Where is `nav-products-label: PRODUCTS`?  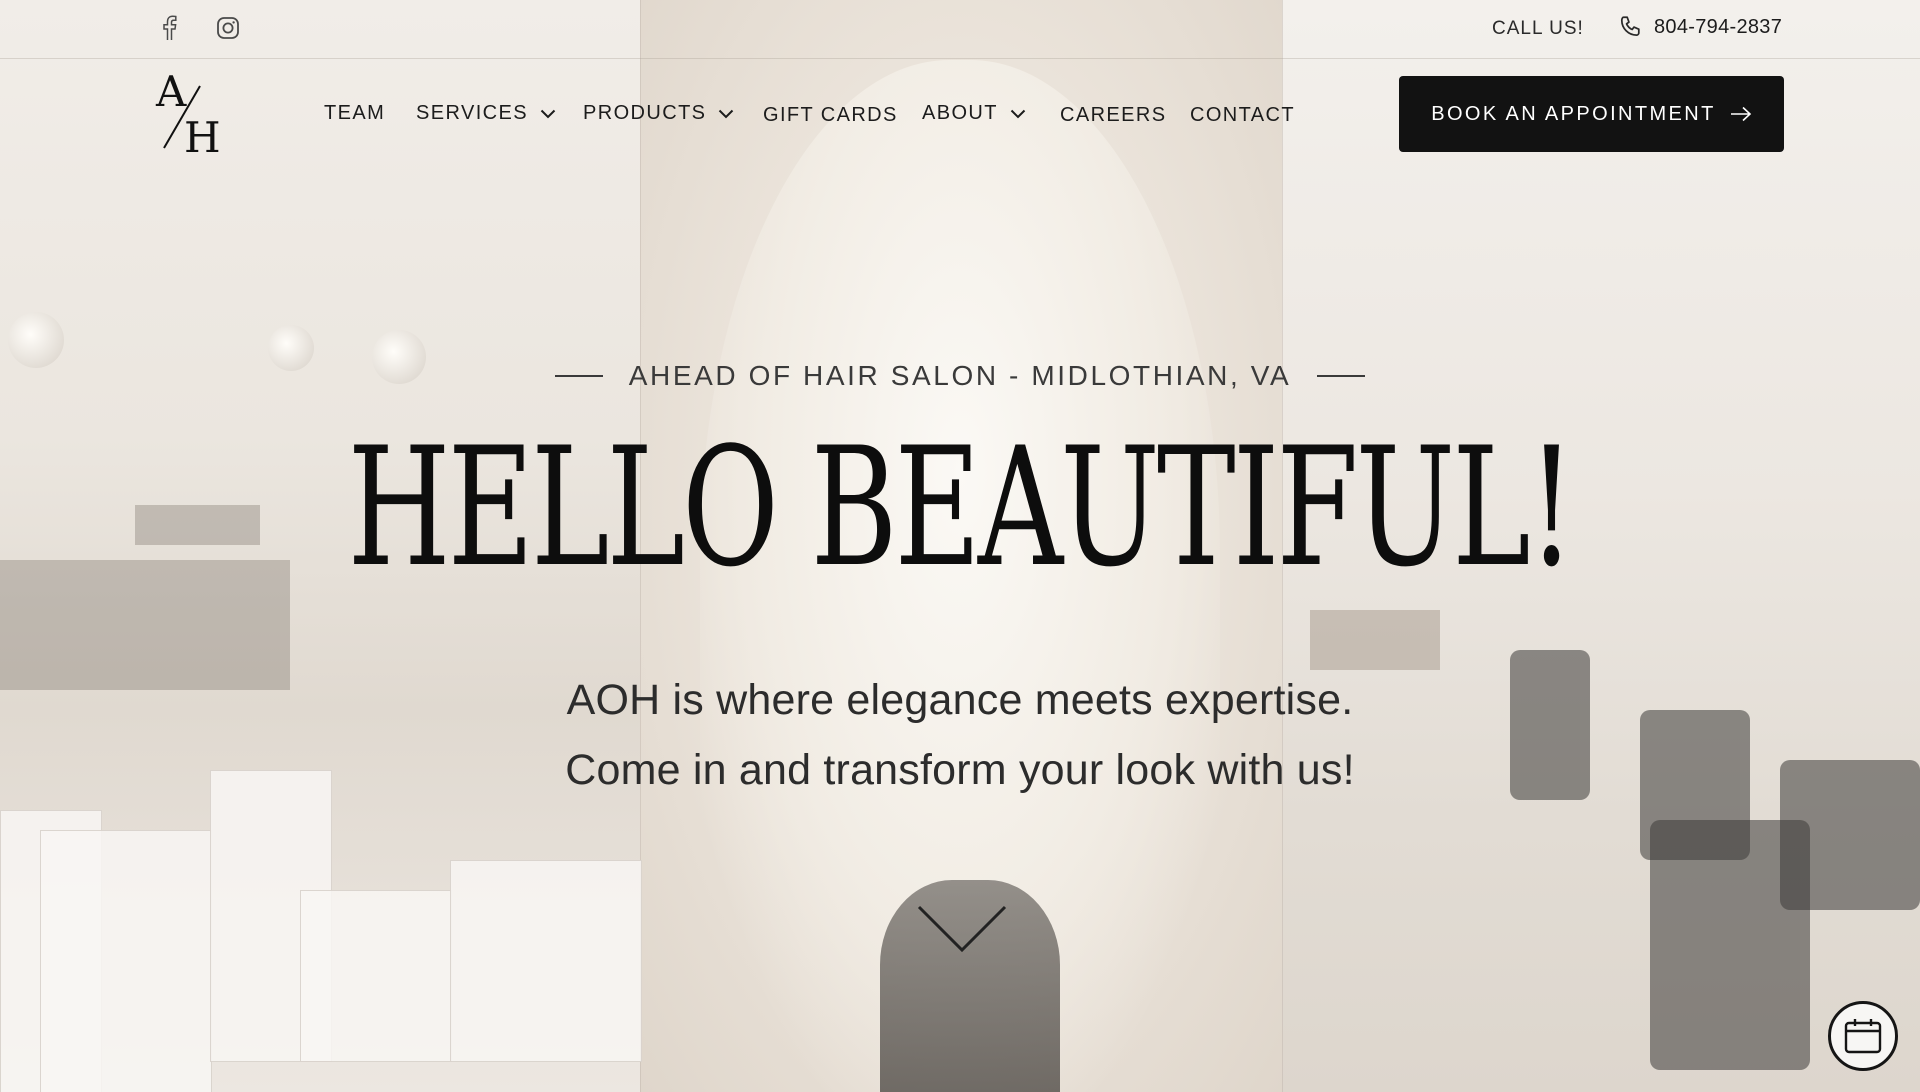
nav-products-label: PRODUCTS is located at coordinates (645, 113).